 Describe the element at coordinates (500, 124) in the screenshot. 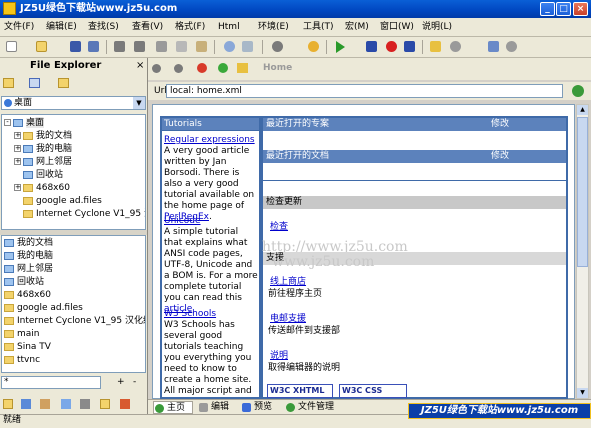

I see `modify-projects-link: 修改` at that location.